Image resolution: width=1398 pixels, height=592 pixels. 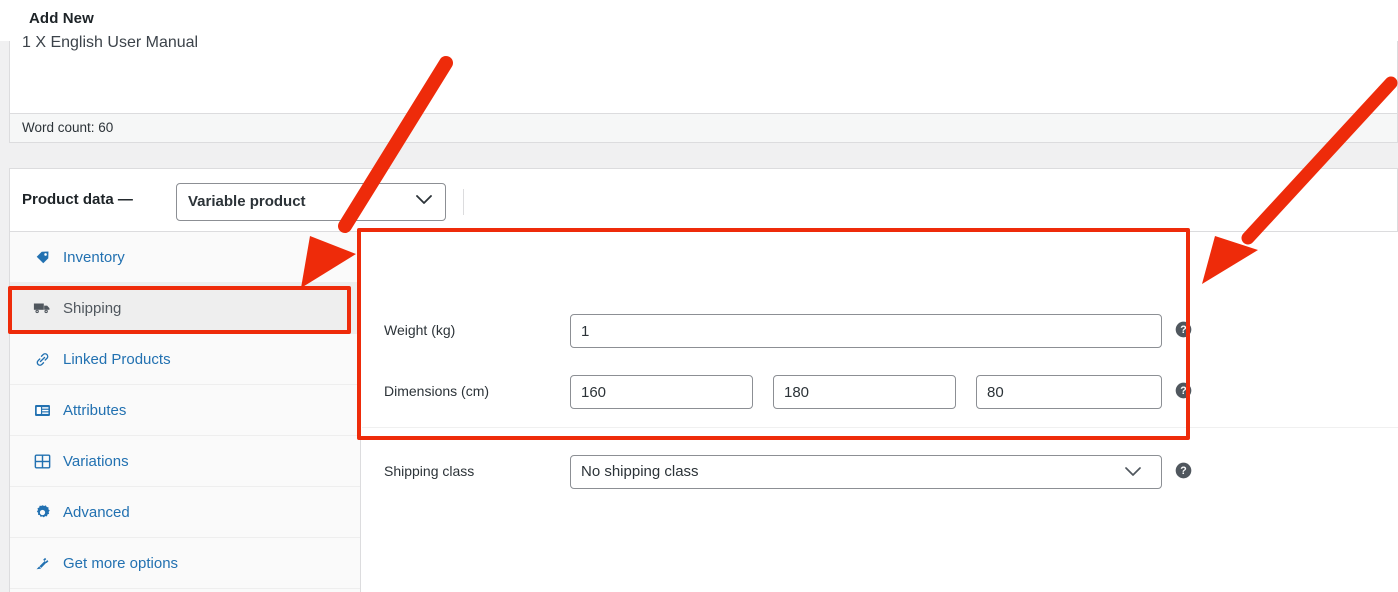 I want to click on shipping-class-label: Shipping class, so click(x=429, y=471).